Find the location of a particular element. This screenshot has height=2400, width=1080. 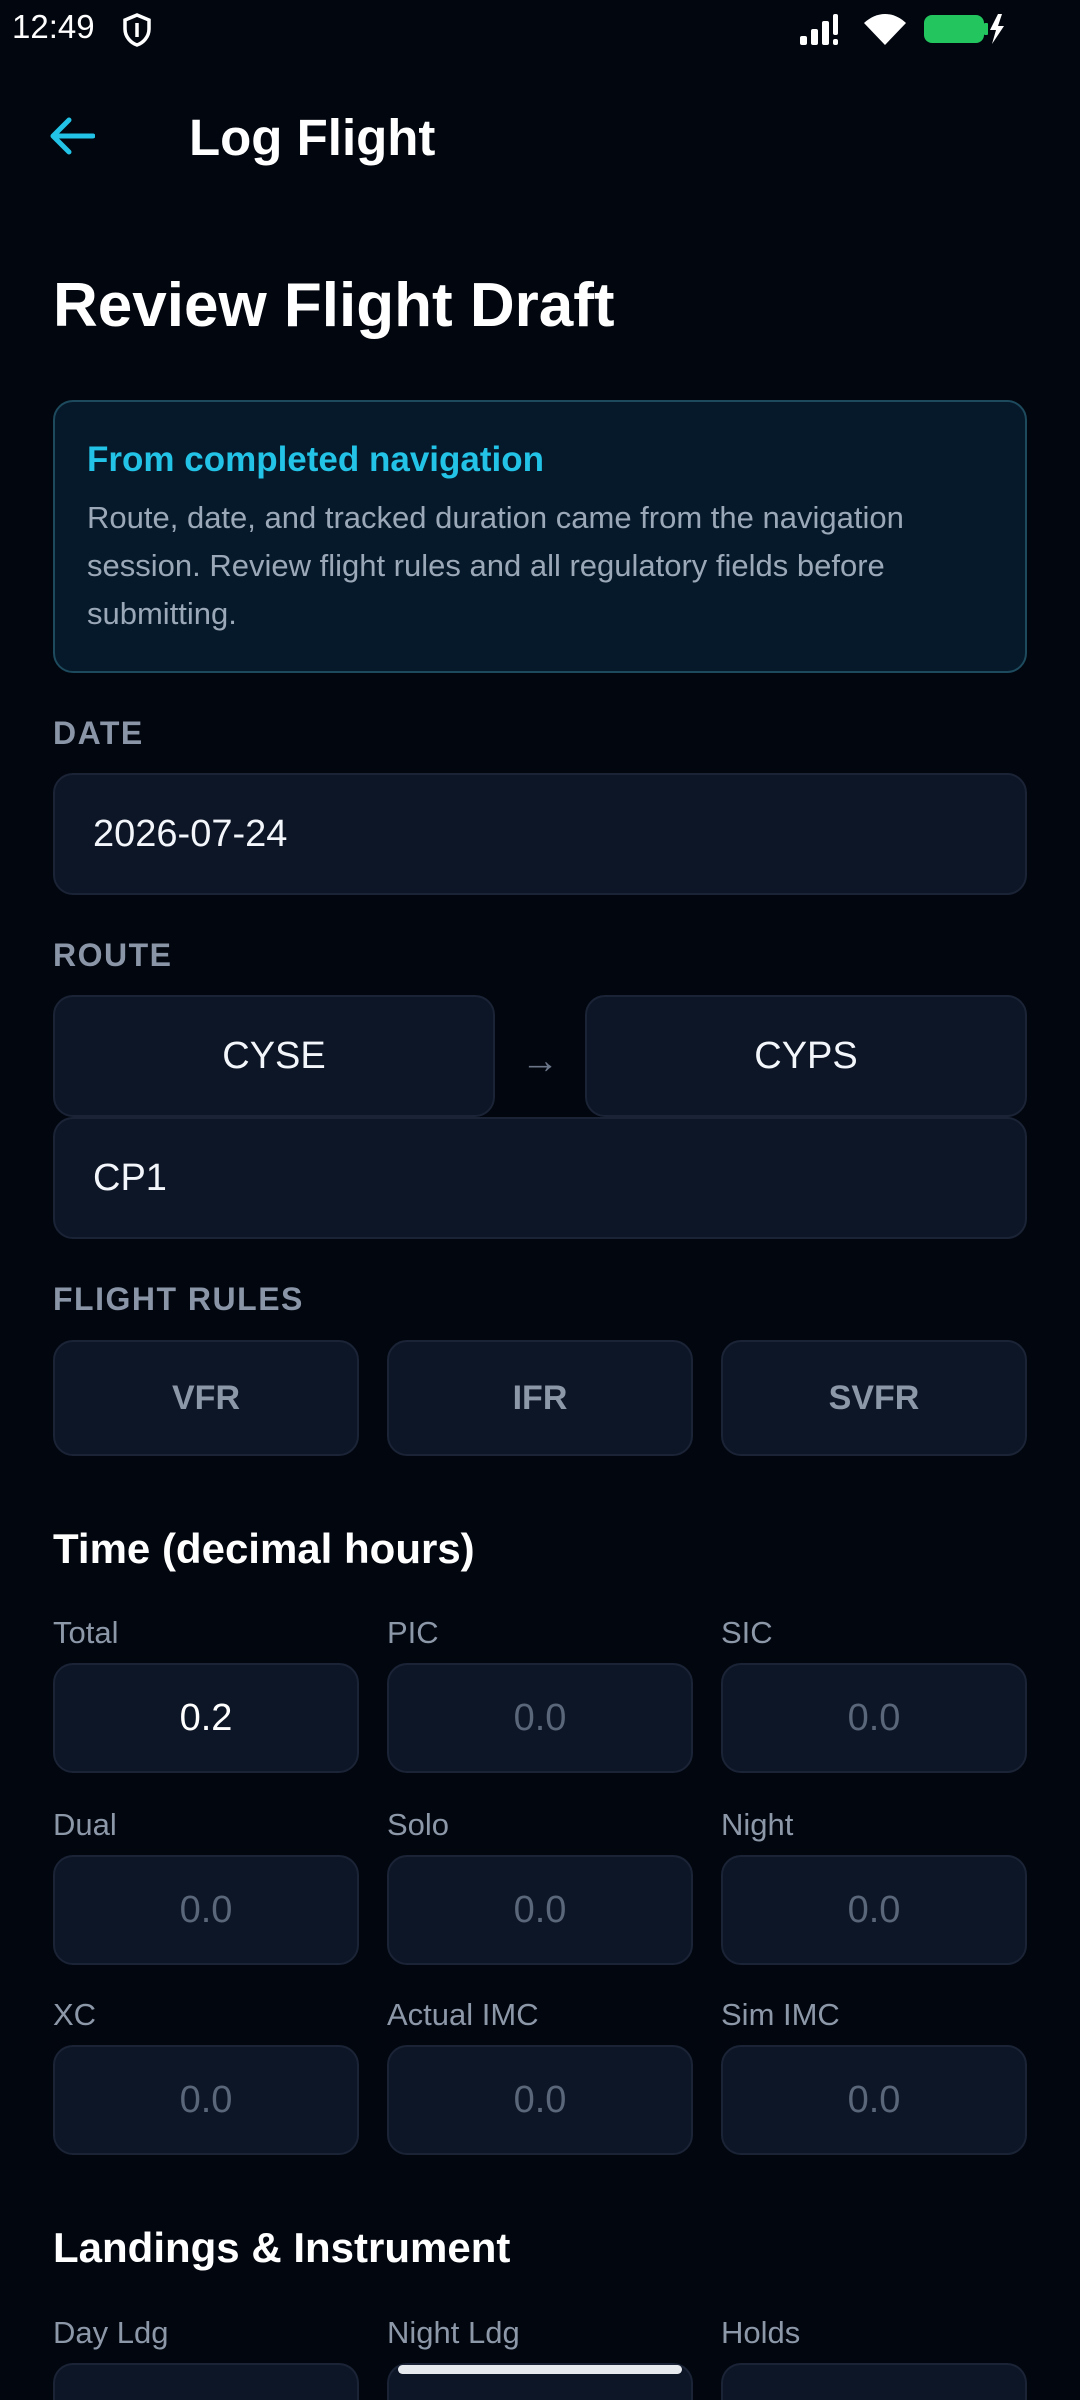

info-card-title: From completed navigation is located at coordinates (315, 459).